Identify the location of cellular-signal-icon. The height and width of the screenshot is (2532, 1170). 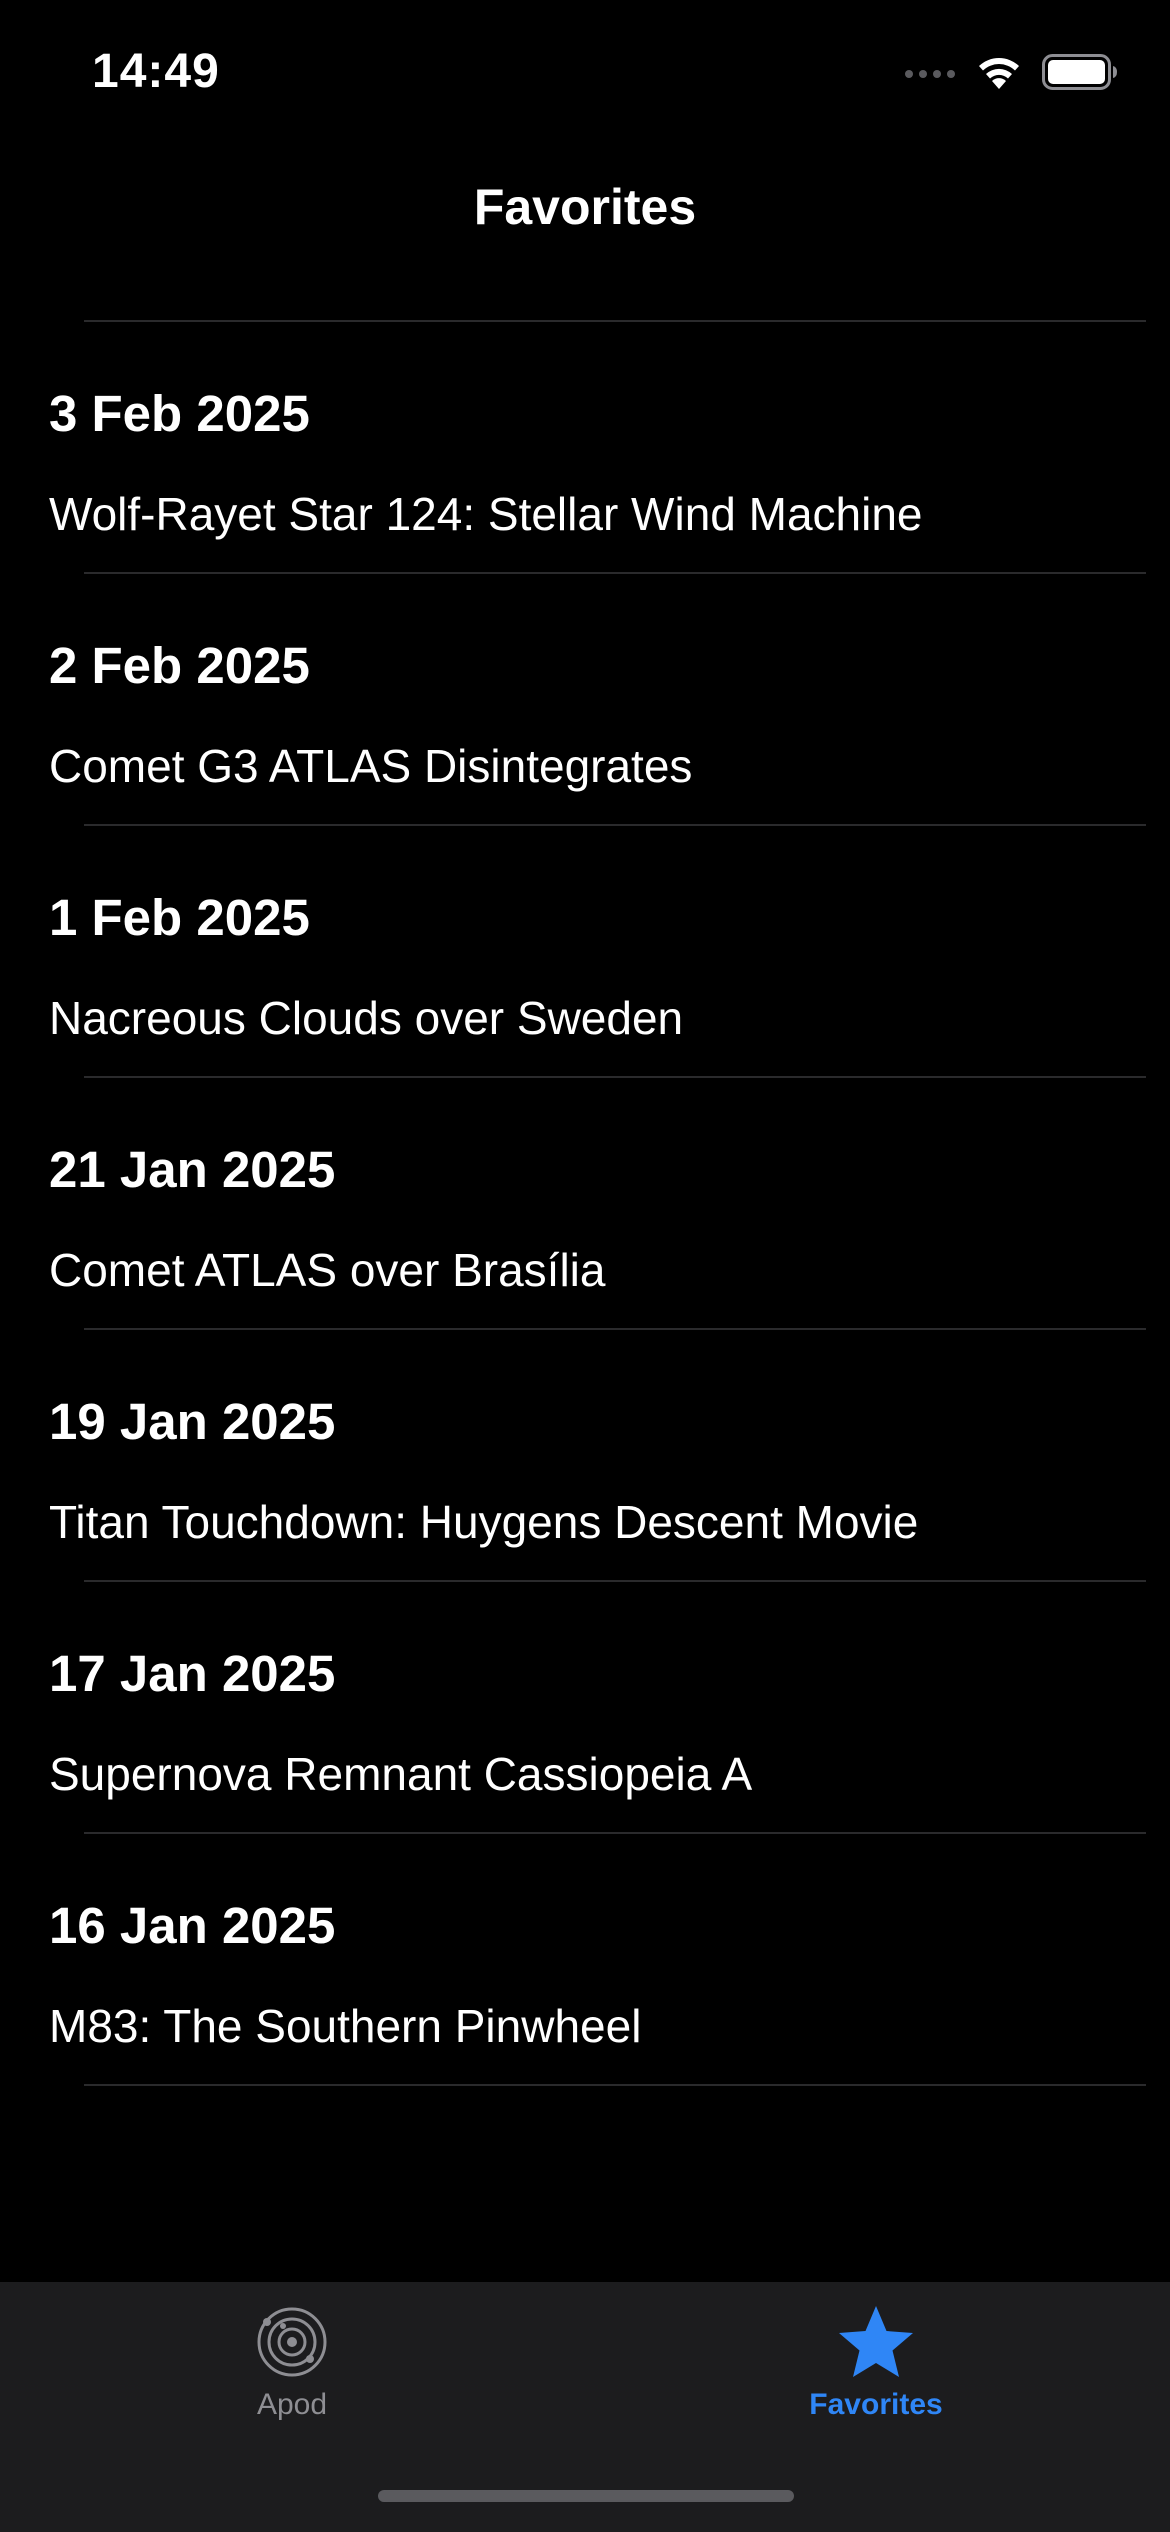
(930, 74).